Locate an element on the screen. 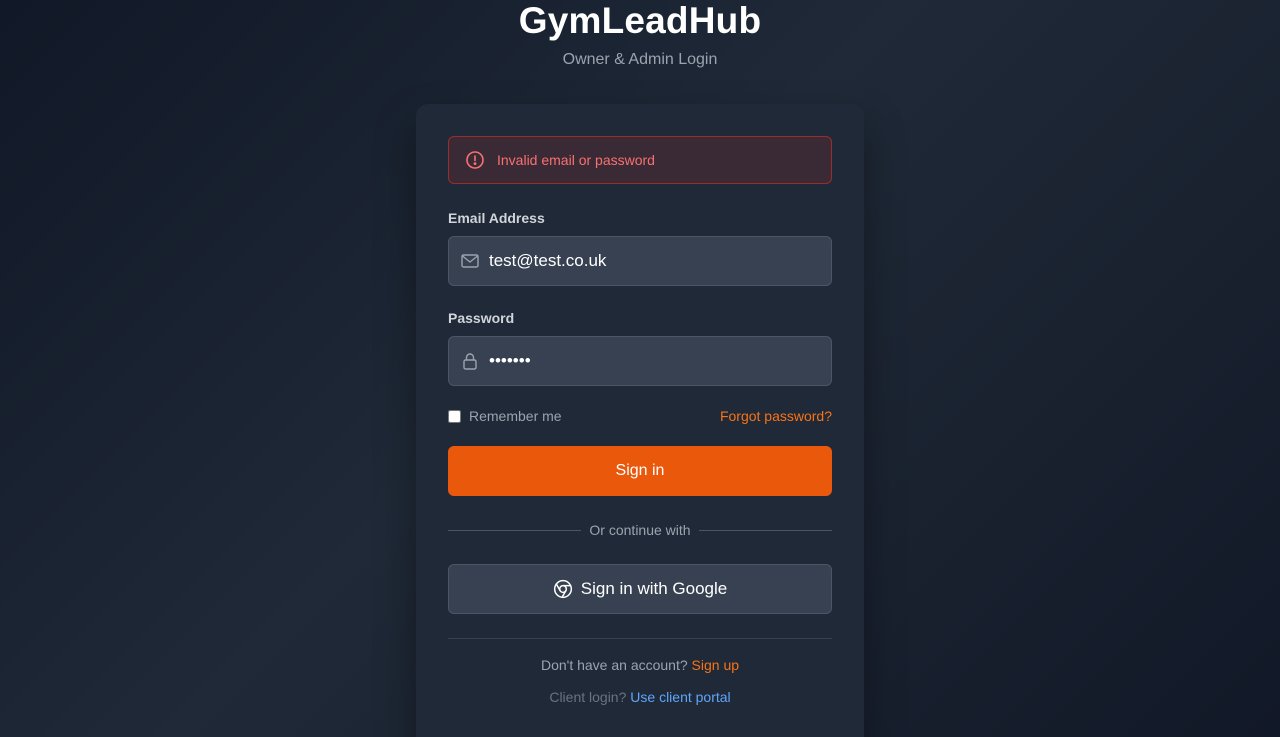 This screenshot has width=1280, height=737. signup-row: Don't have an account? Sign up is located at coordinates (640, 665).